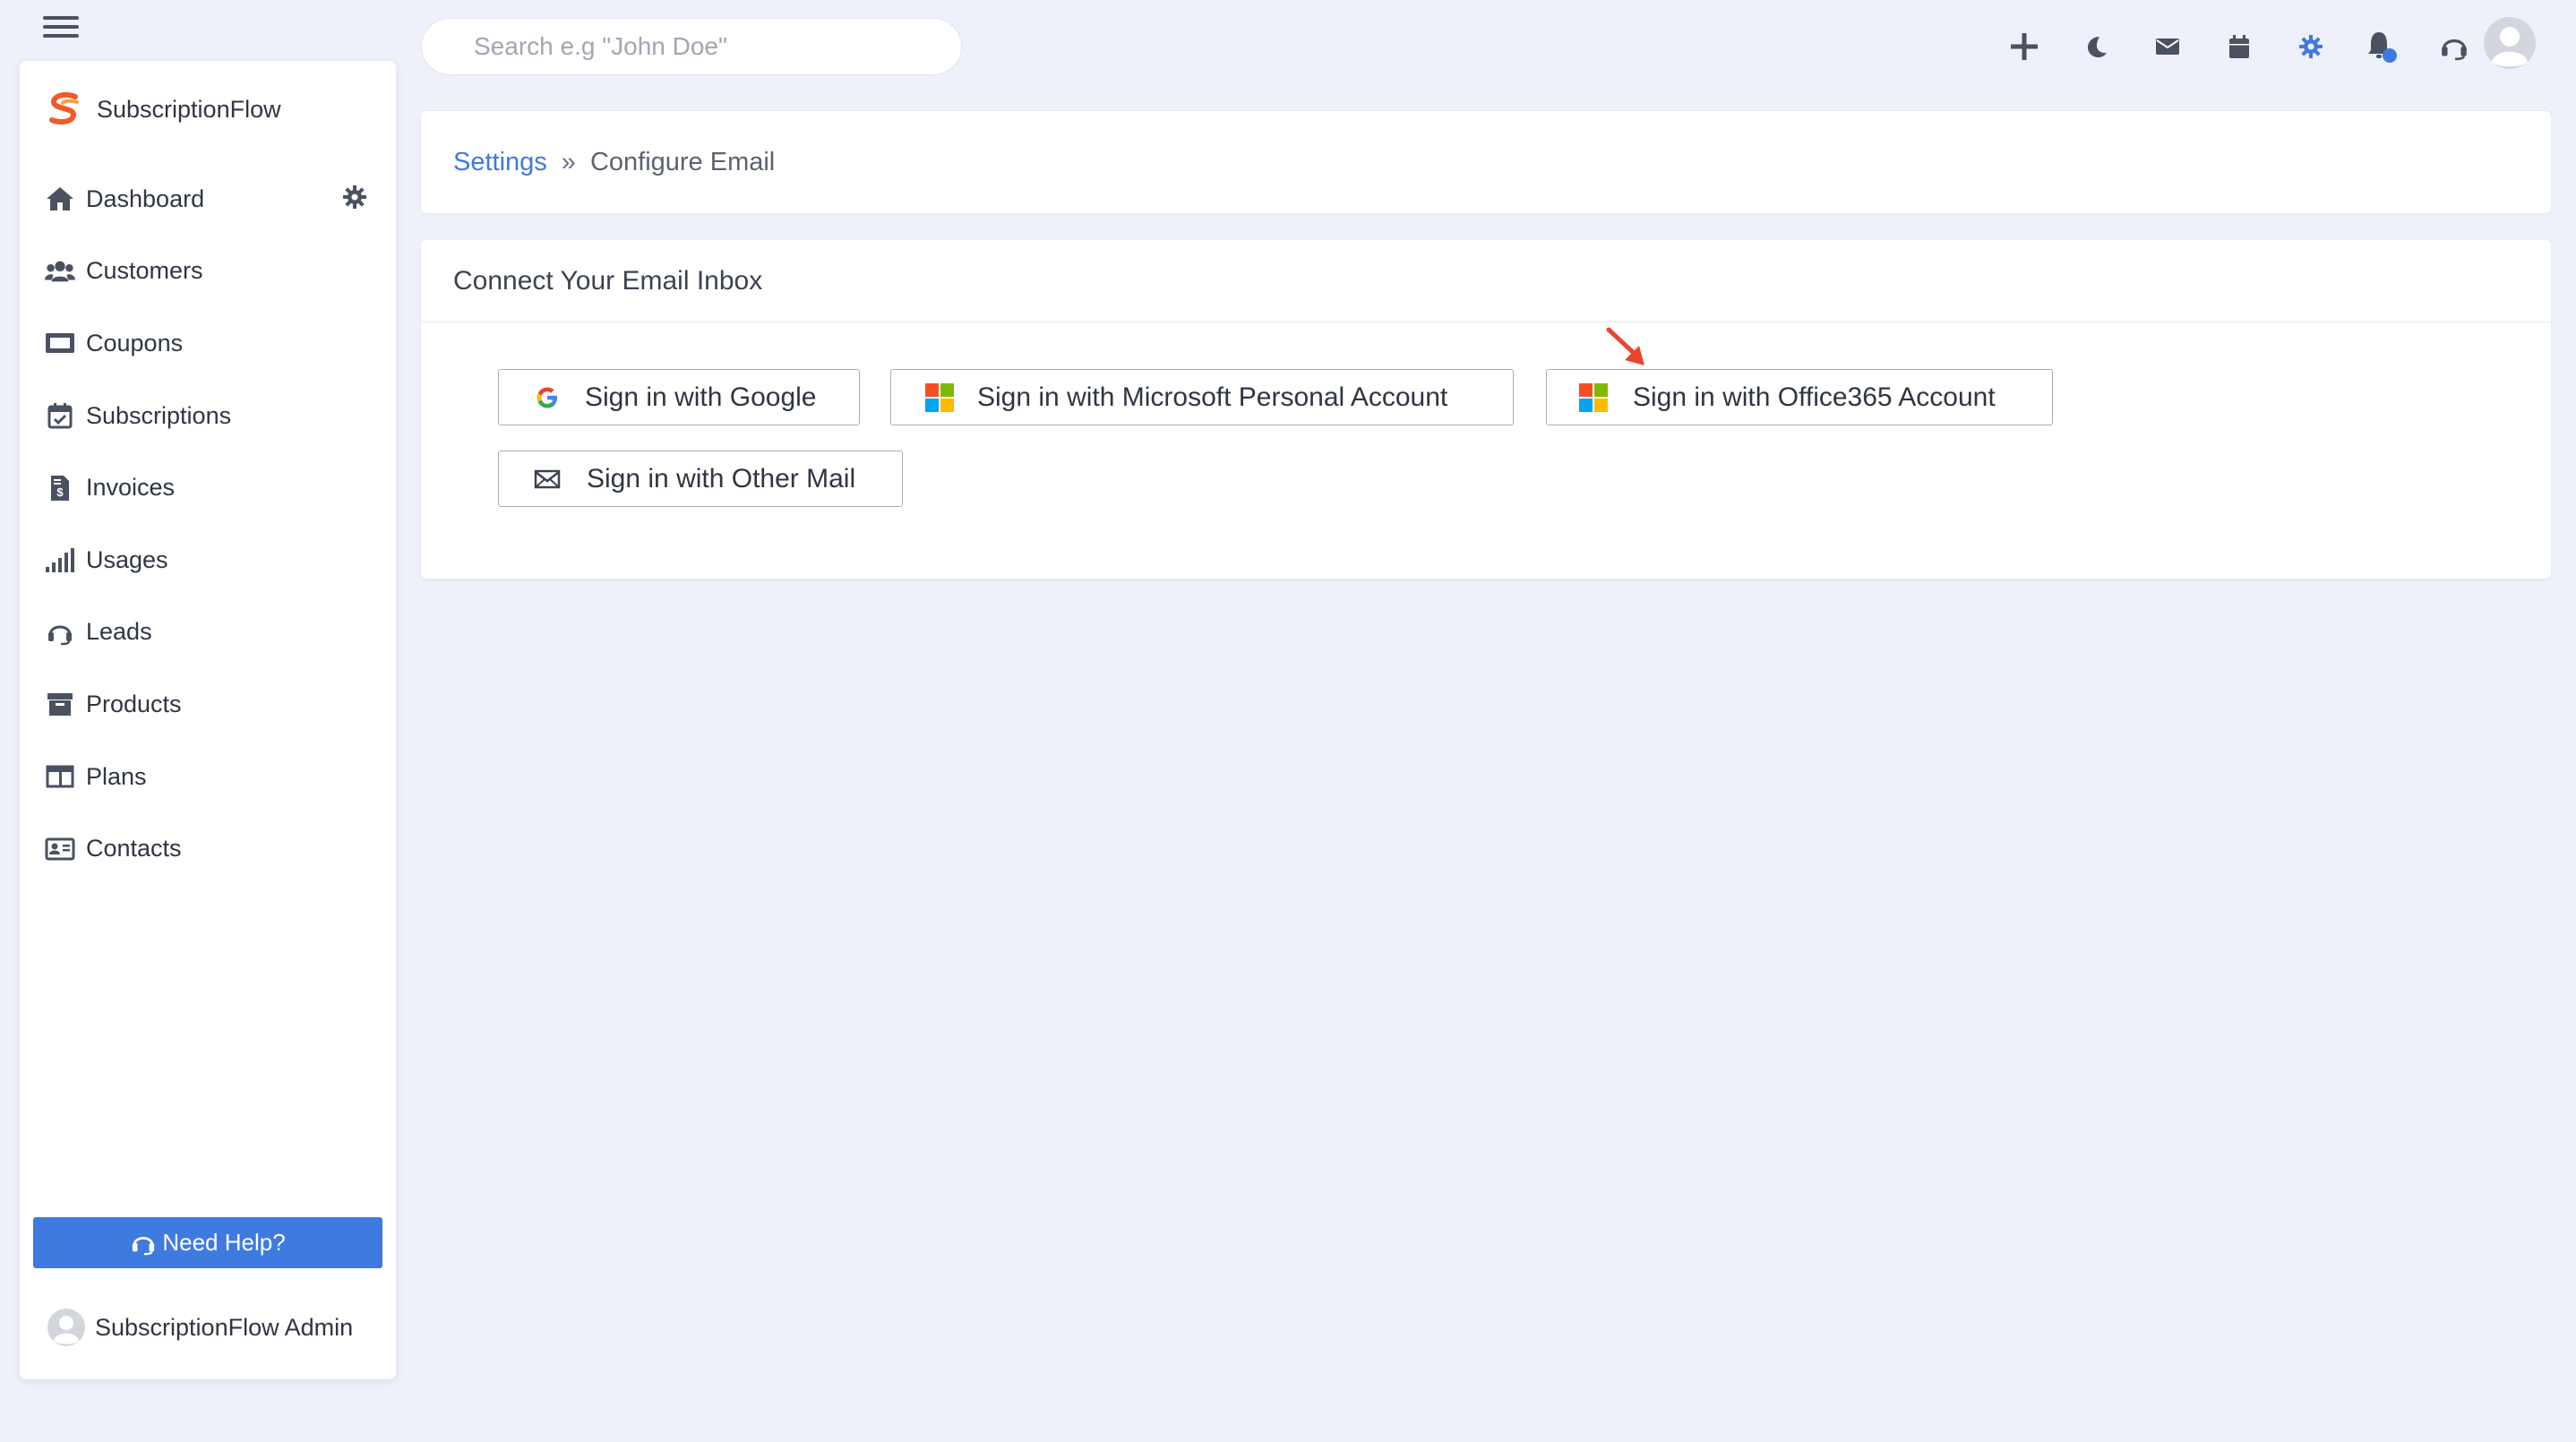  I want to click on archive-box-icon, so click(60, 704).